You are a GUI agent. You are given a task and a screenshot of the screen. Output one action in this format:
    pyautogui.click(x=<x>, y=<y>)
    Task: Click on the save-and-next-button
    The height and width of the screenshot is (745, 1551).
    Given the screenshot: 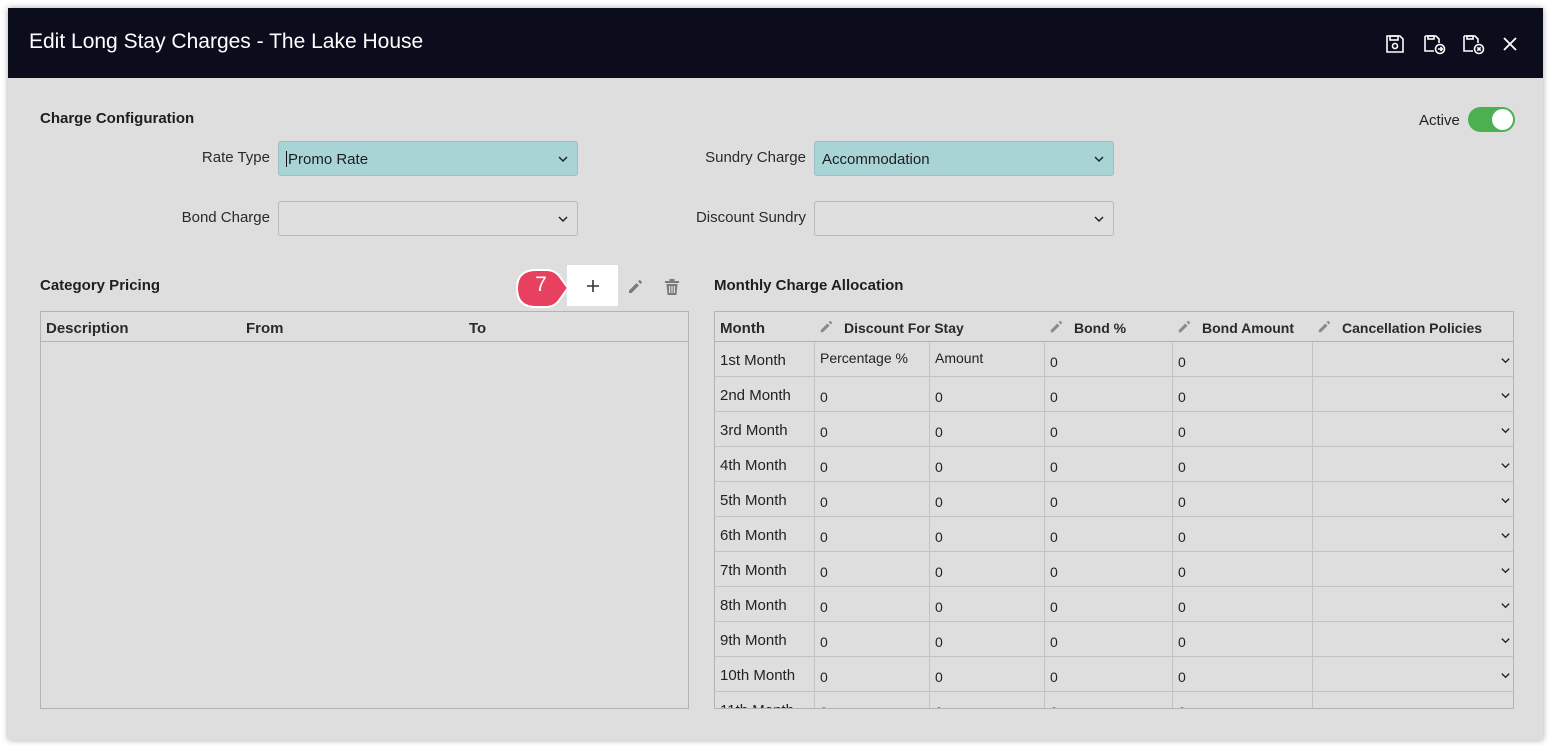 What is the action you would take?
    pyautogui.click(x=1434, y=44)
    